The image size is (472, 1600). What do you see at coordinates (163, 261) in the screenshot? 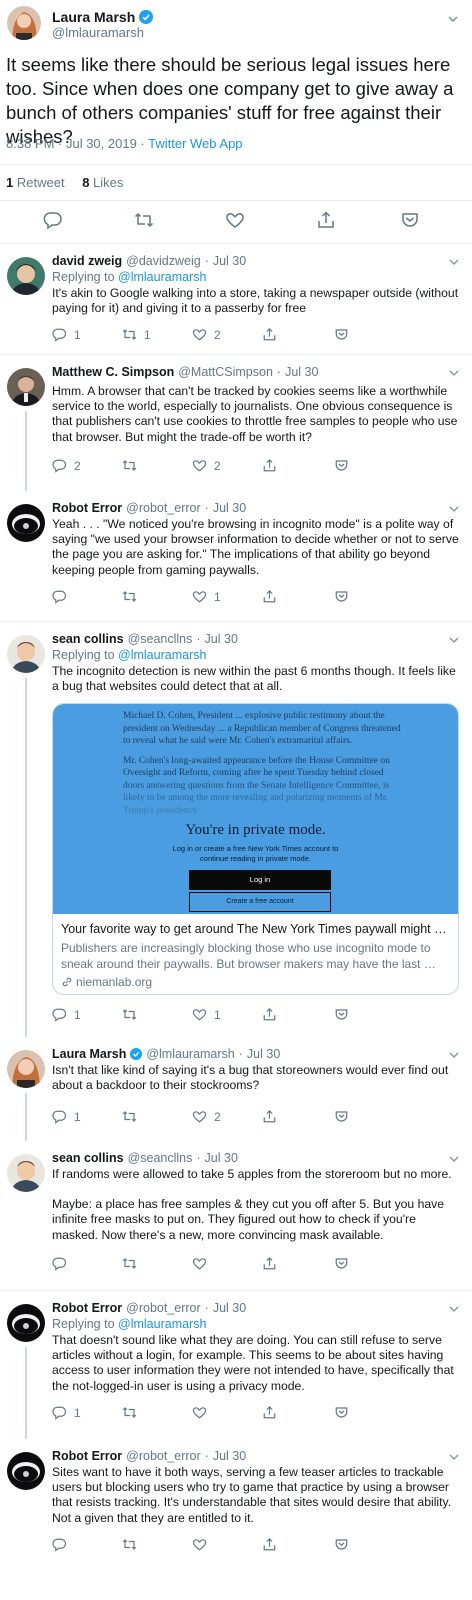
I see `author-handle: @davidzweig` at bounding box center [163, 261].